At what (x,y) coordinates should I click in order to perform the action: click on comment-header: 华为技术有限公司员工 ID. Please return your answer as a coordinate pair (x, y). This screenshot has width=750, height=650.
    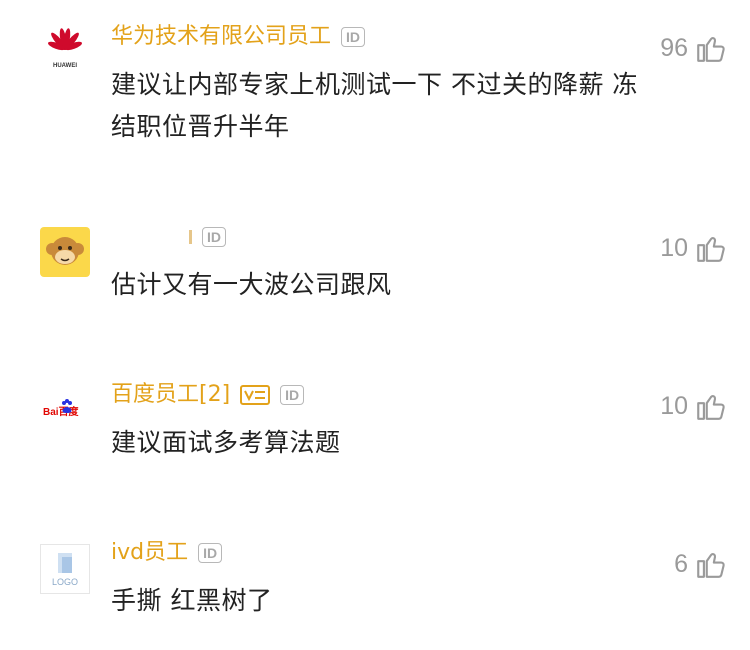
    Looking at the image, I should click on (238, 37).